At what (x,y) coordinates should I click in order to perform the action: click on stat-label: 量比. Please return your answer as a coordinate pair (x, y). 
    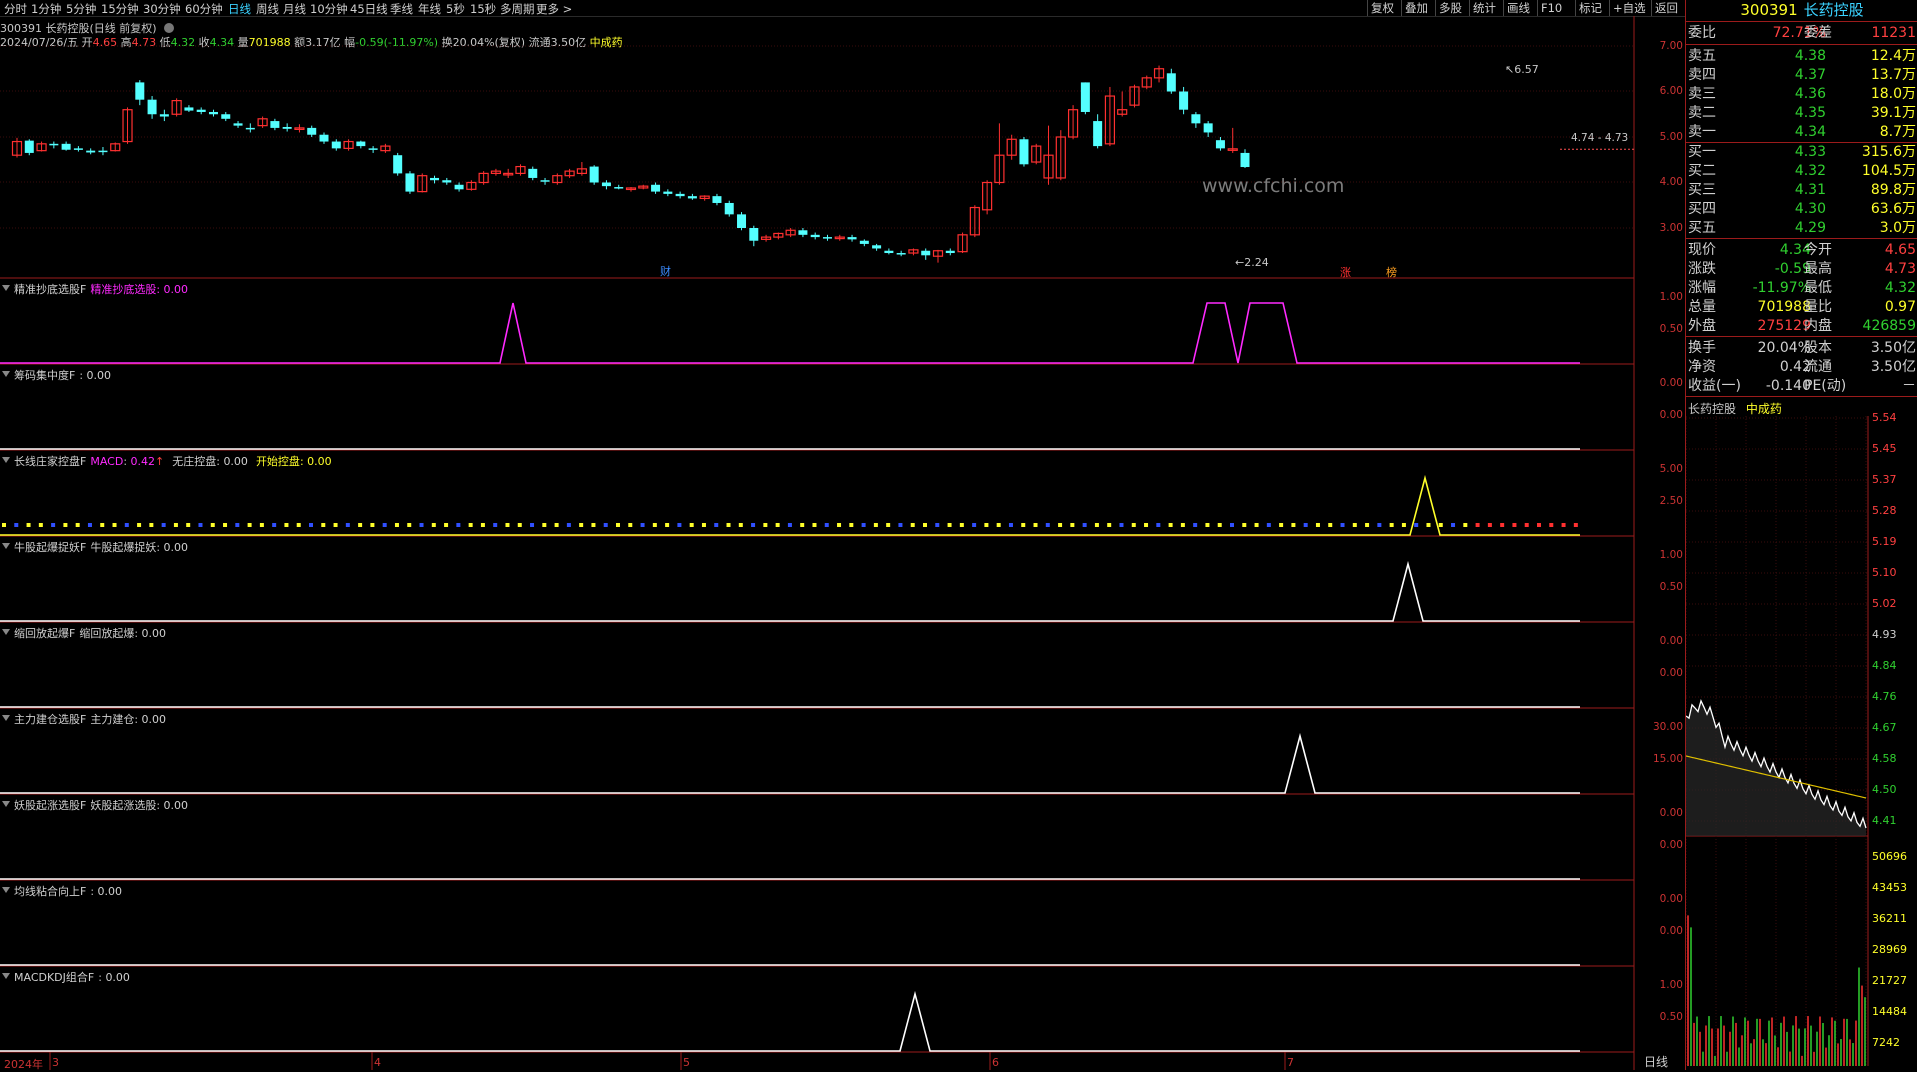
    Looking at the image, I should click on (1818, 307).